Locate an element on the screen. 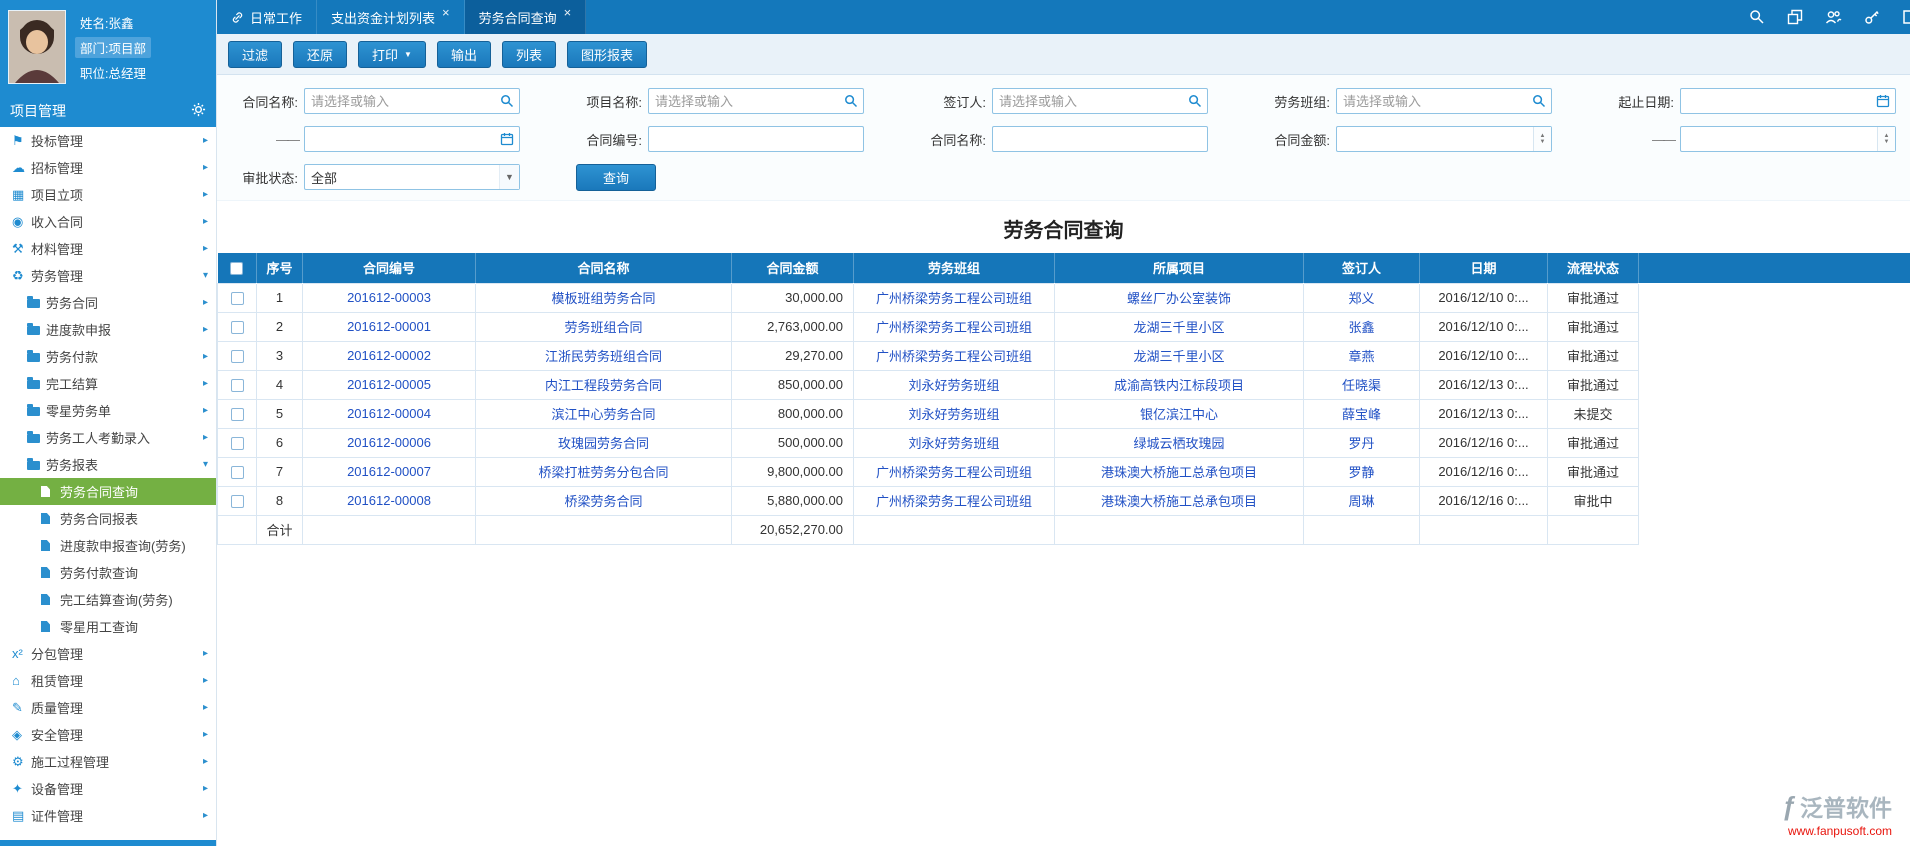  sidebar-item-进度款申报查询(劳务): 进度款申报查询(劳务) is located at coordinates (108, 545).